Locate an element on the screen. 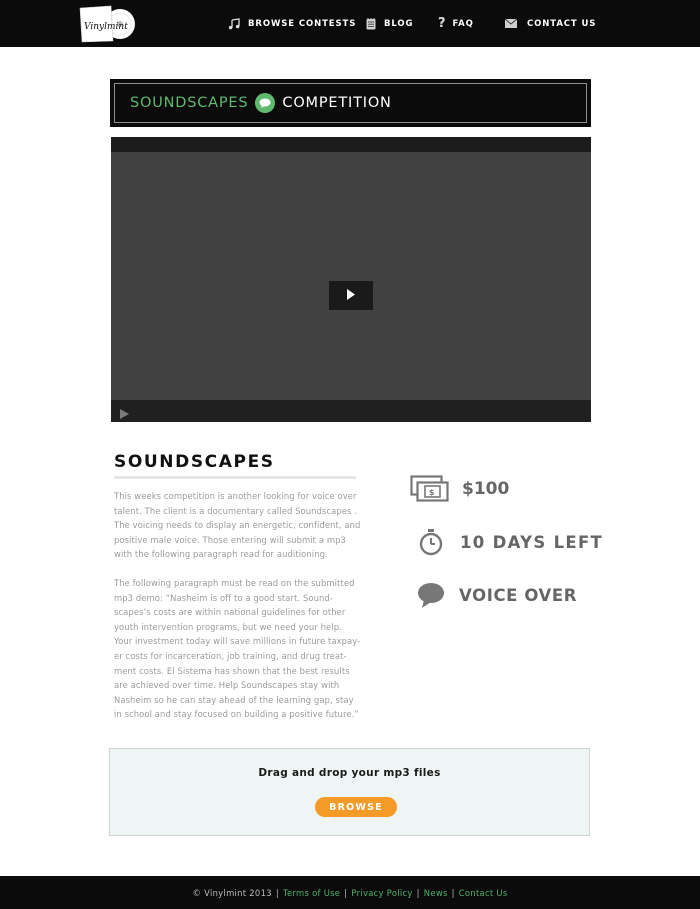  banner-title: SOUNDSCAPES COMPETITION is located at coordinates (261, 103).